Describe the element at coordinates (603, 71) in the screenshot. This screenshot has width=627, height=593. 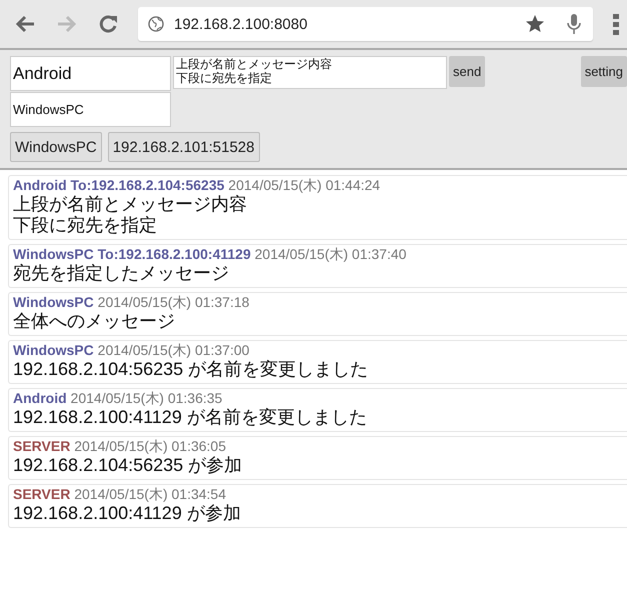
I see `setting-button: setting` at that location.